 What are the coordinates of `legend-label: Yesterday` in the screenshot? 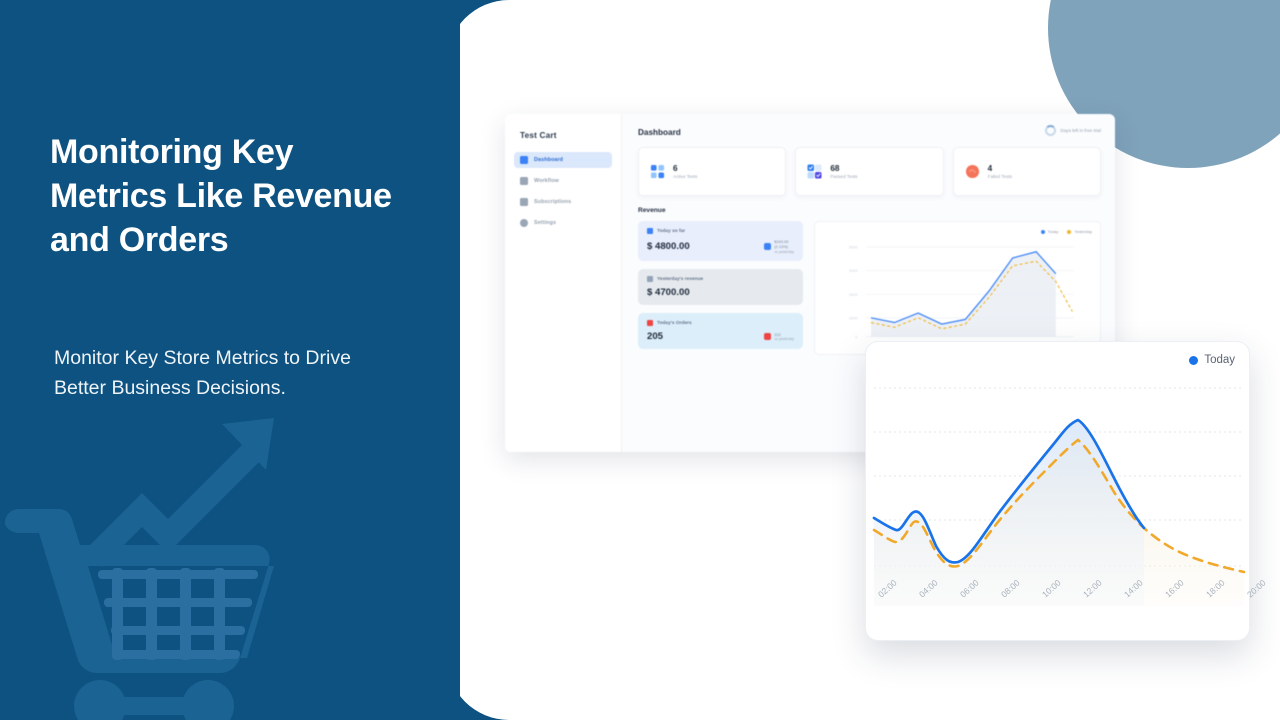 It's located at (1083, 231).